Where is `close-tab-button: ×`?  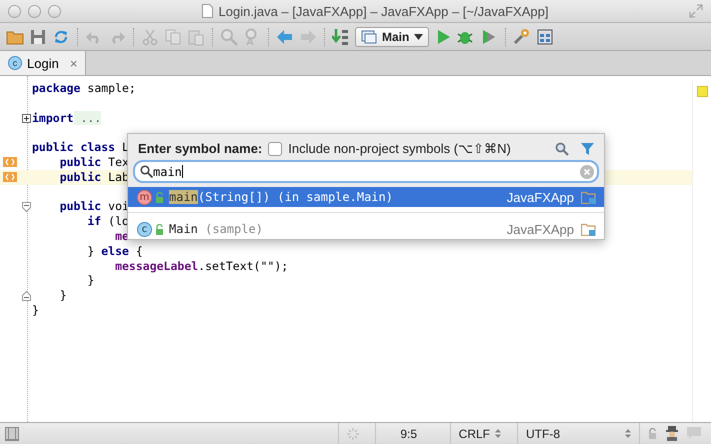 close-tab-button: × is located at coordinates (74, 63).